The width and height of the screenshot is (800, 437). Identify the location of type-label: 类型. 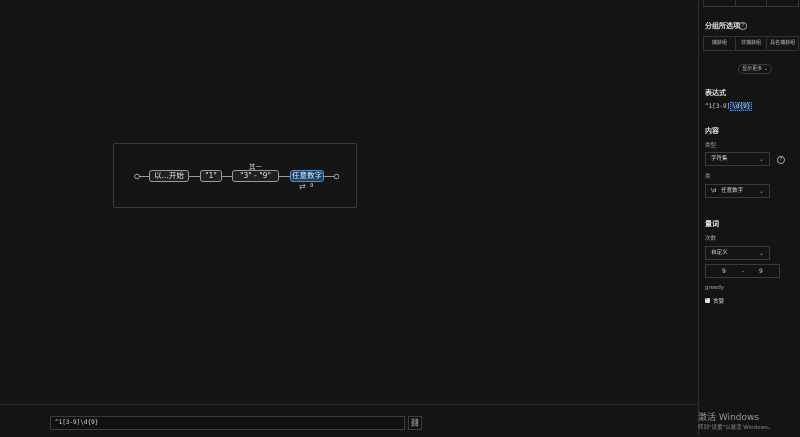
(711, 146).